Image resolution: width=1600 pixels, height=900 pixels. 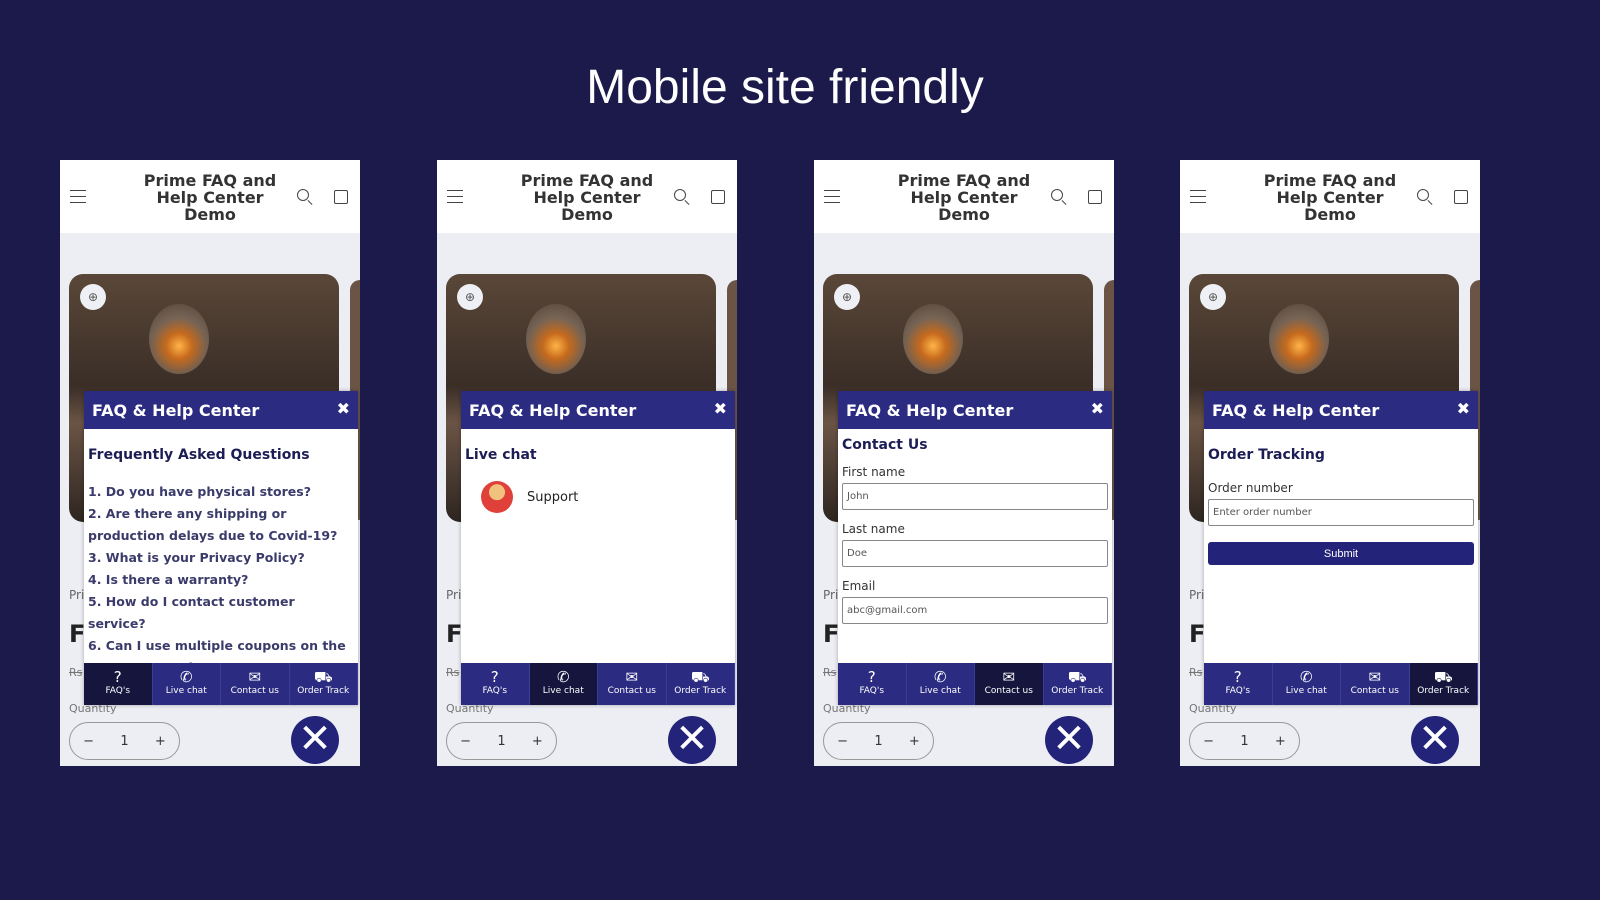 What do you see at coordinates (1341, 512) in the screenshot?
I see `order-number-input: Enter order number` at bounding box center [1341, 512].